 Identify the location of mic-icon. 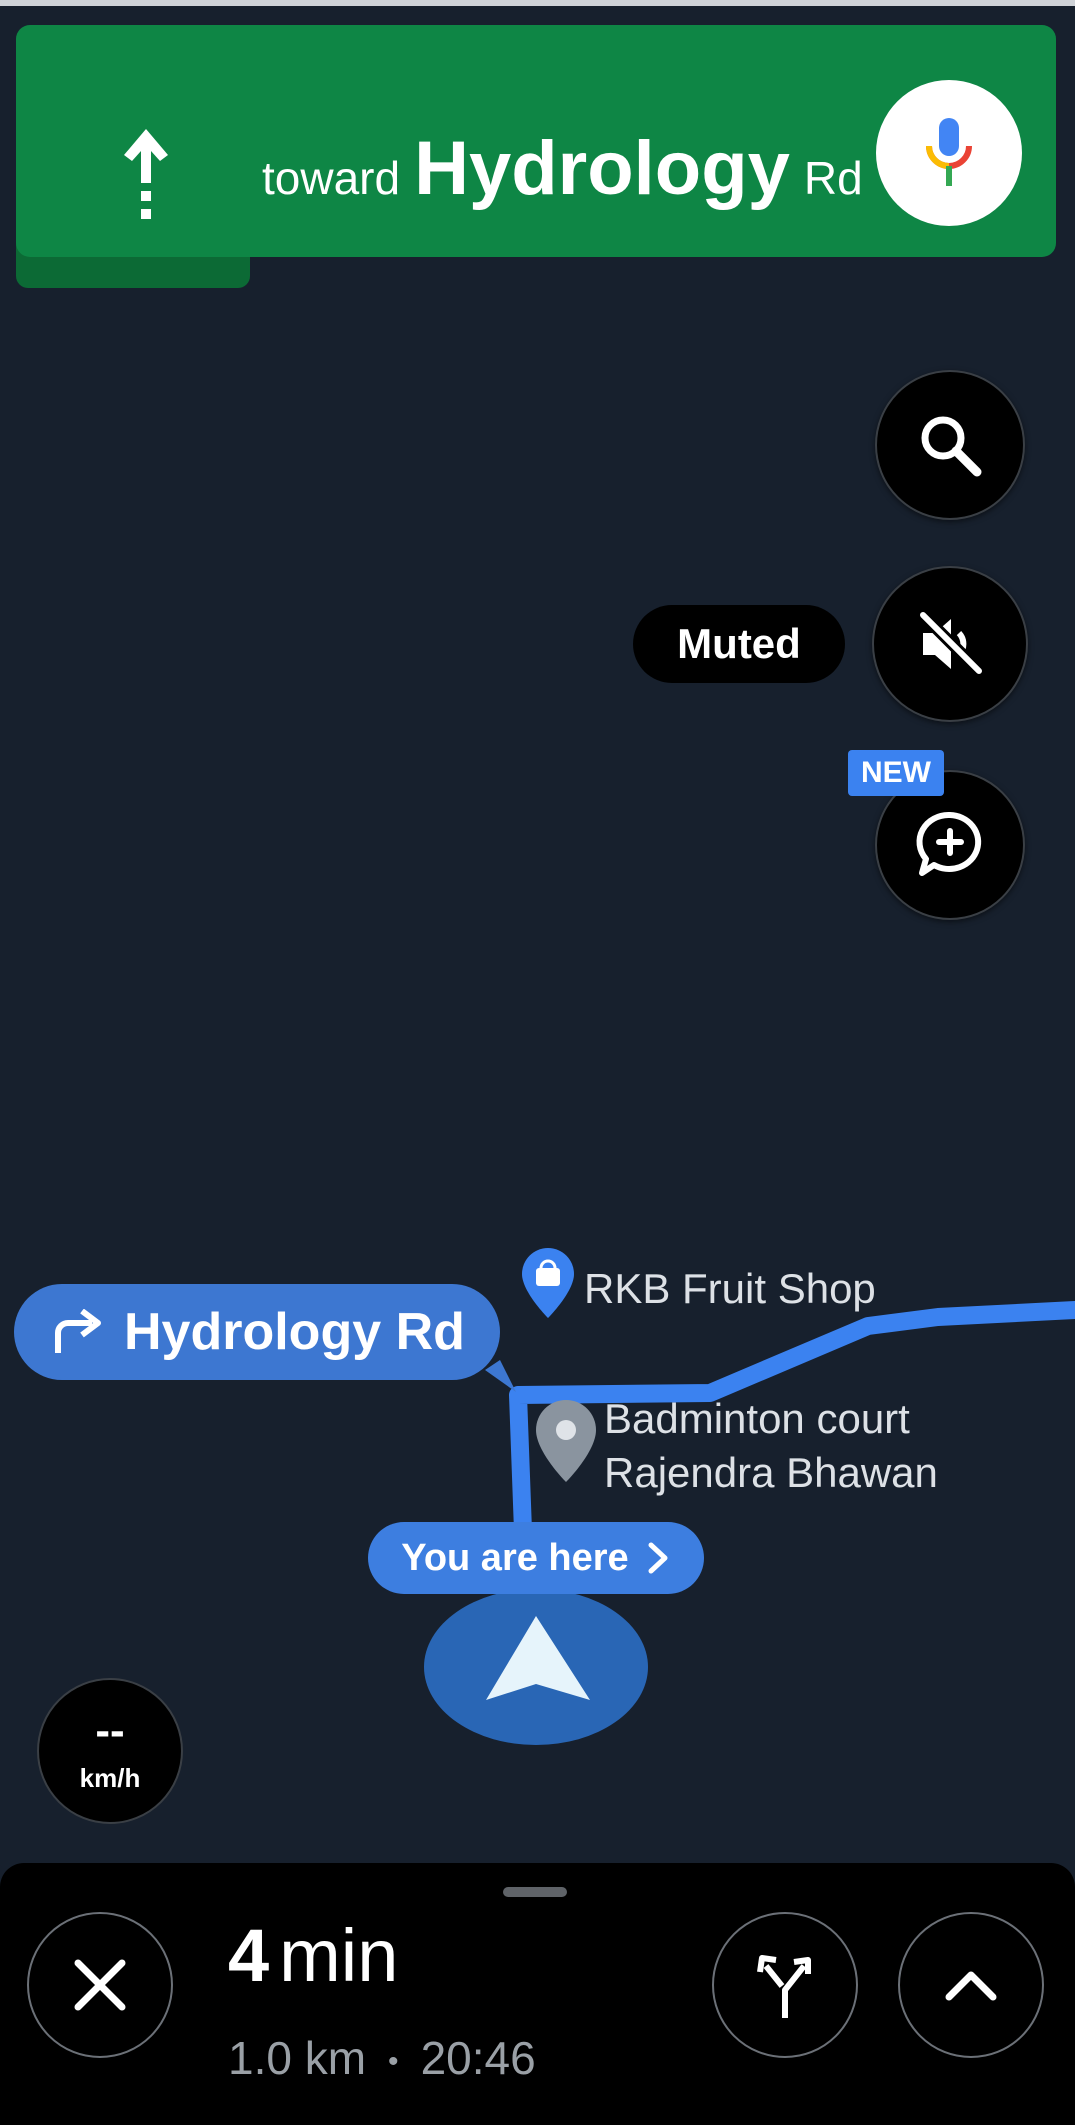
(949, 152).